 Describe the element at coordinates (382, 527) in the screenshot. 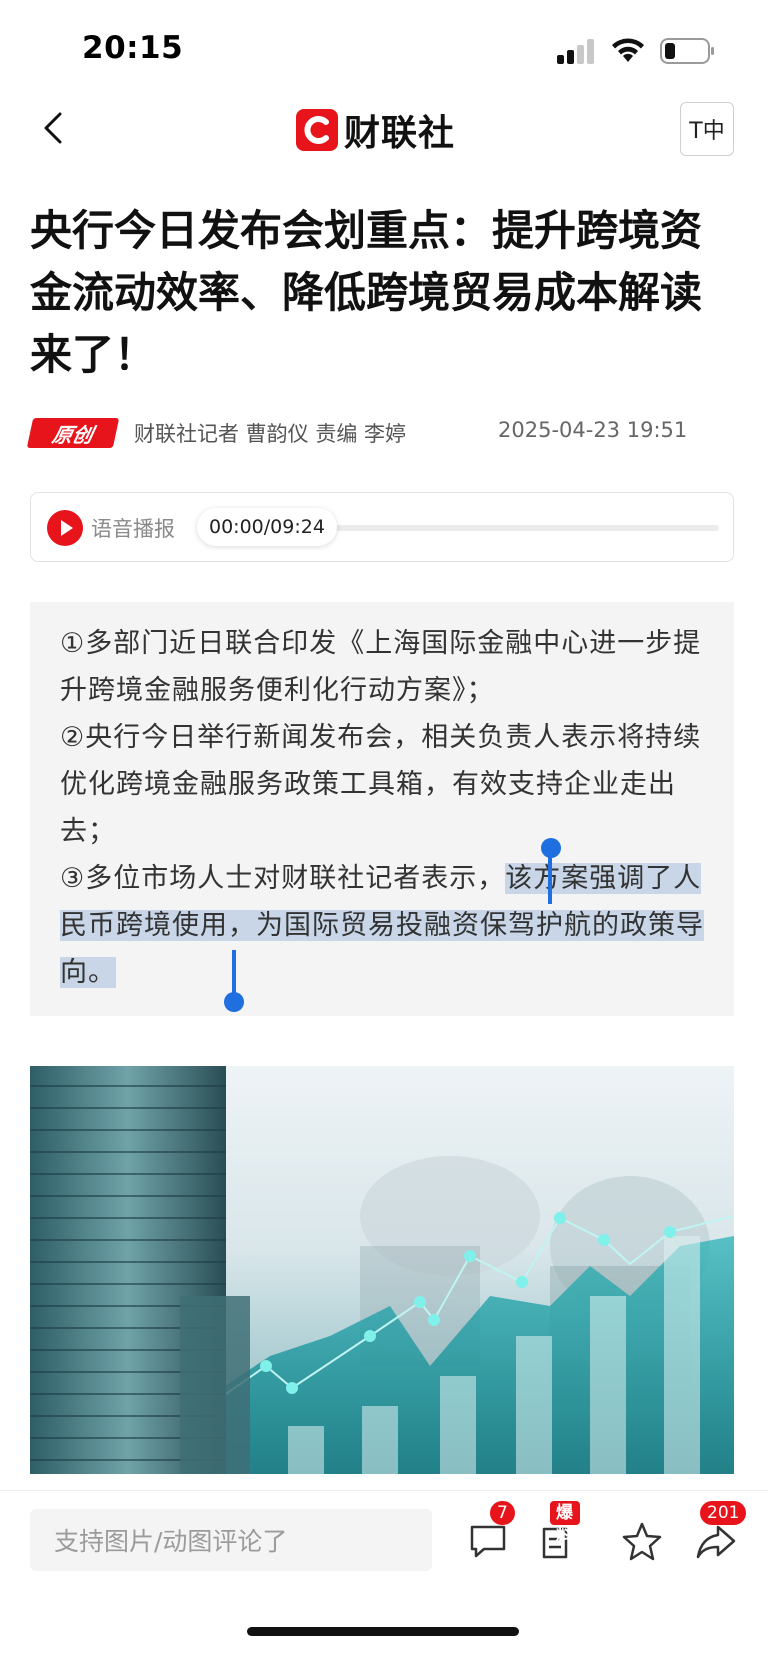

I see `audio-player: 语音播报 00:00/09:24` at that location.